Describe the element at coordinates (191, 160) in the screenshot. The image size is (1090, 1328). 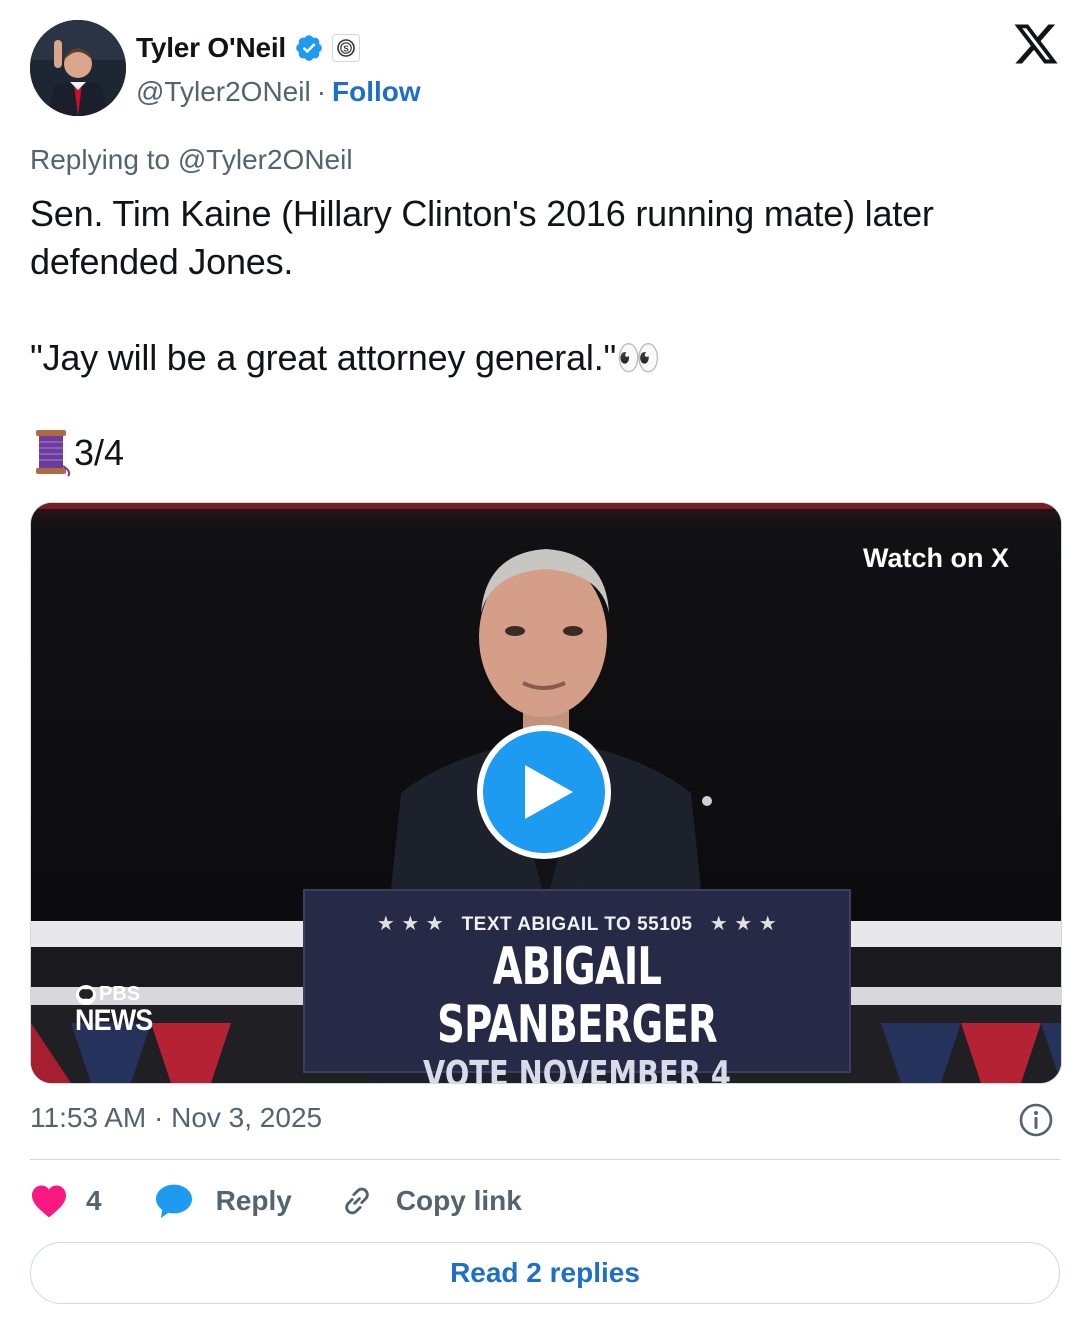
I see `replying-to: Replying to @Tyler2ONeil` at that location.